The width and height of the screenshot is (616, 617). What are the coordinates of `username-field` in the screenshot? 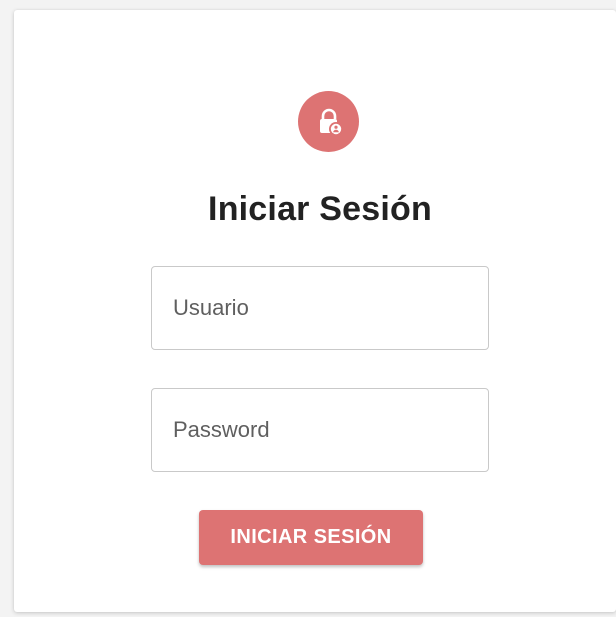 It's located at (320, 308).